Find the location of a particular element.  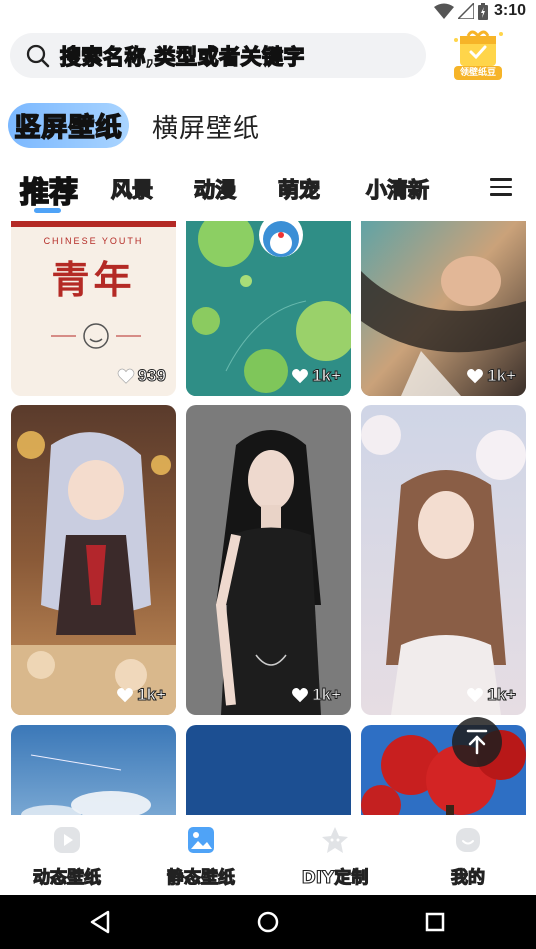

category-menu-button is located at coordinates (501, 188).